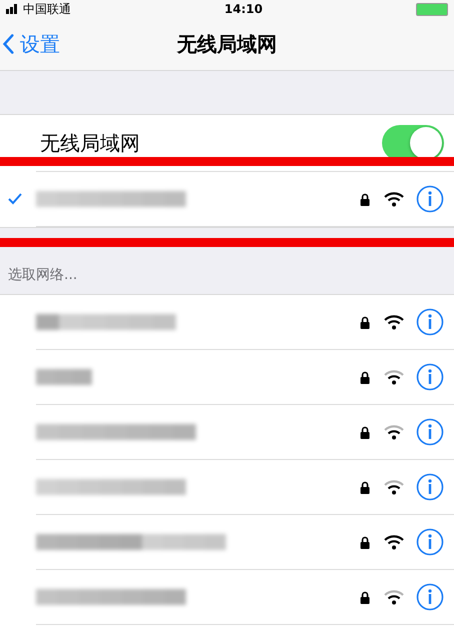  What do you see at coordinates (243, 9) in the screenshot?
I see `status-time: 14:10` at bounding box center [243, 9].